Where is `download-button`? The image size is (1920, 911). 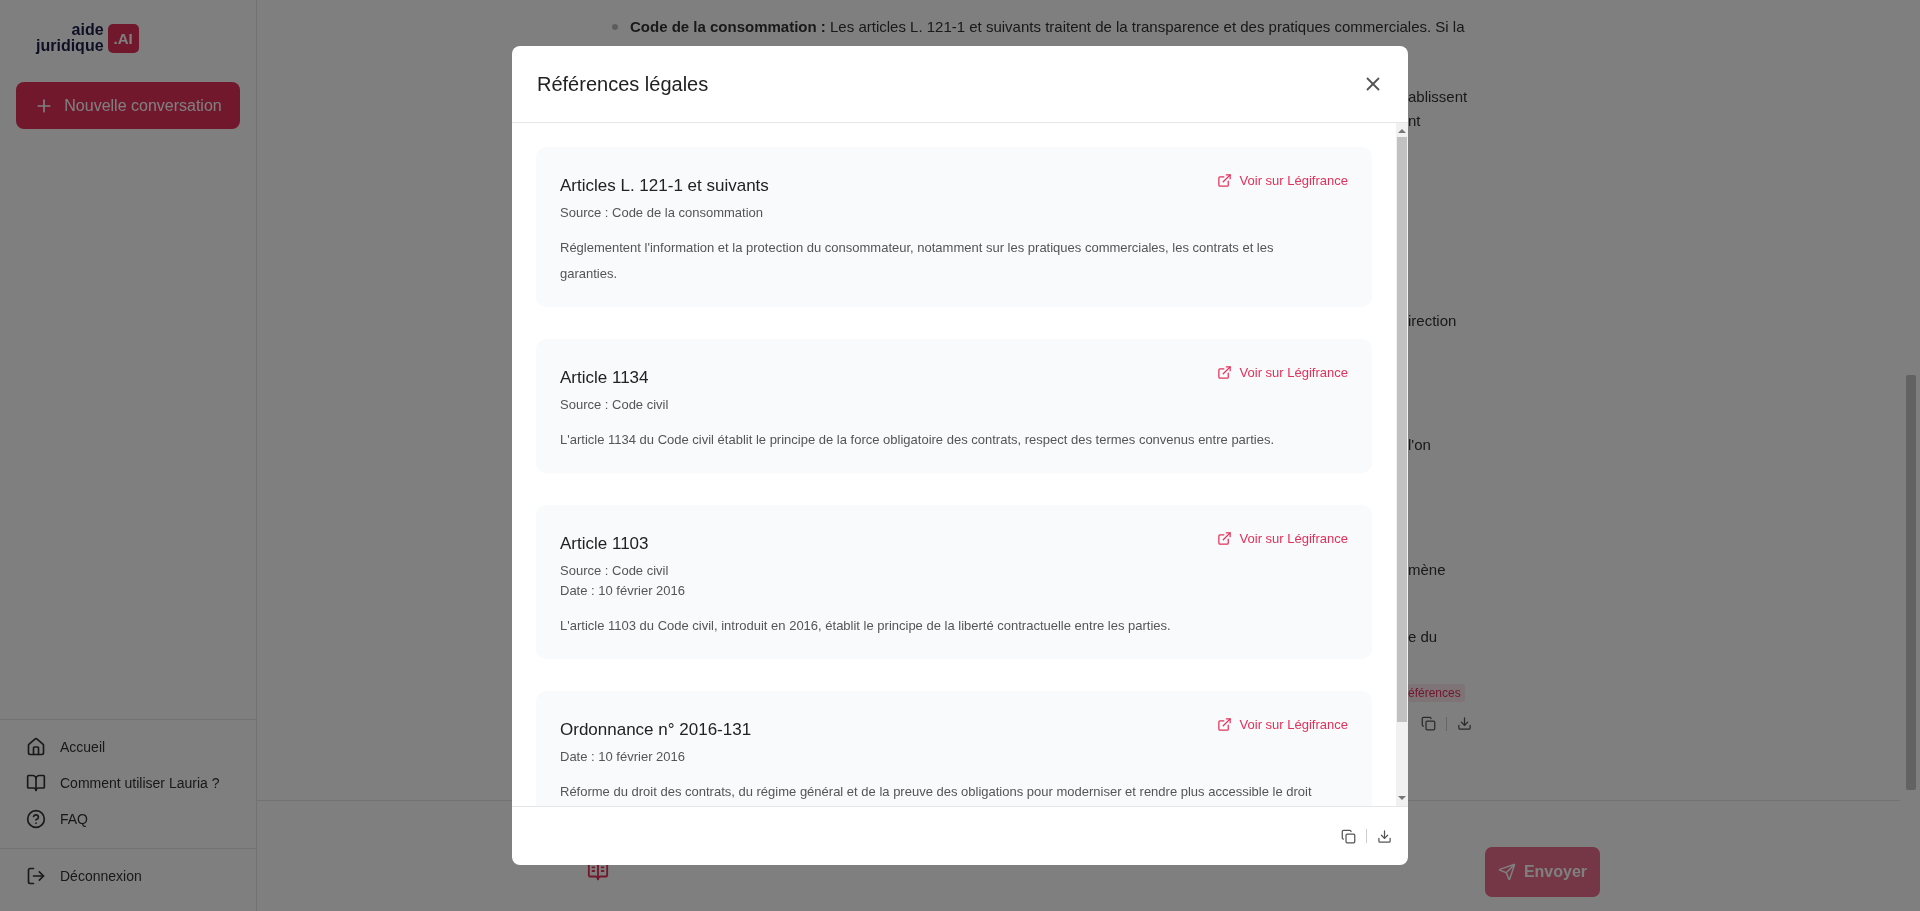
download-button is located at coordinates (1384, 836).